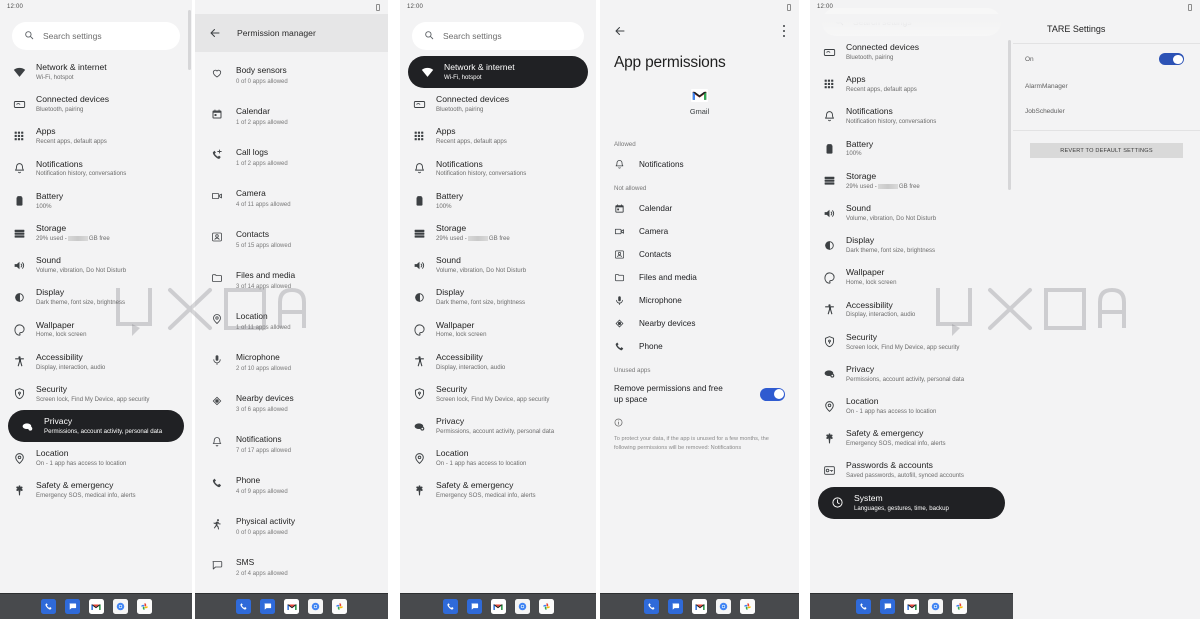 The height and width of the screenshot is (619, 1200). What do you see at coordinates (783, 31) in the screenshot?
I see `overflow-menu-icon` at bounding box center [783, 31].